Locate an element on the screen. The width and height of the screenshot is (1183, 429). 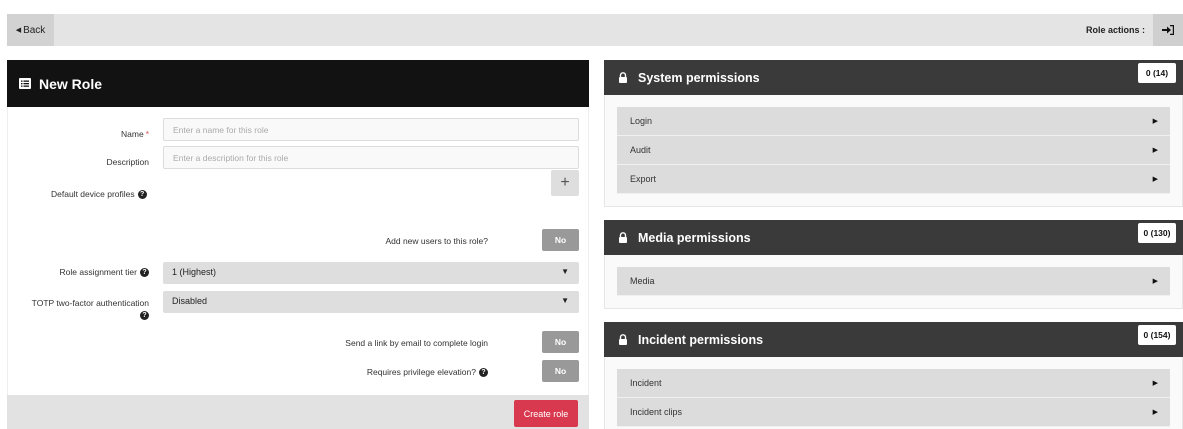
list-alt-icon is located at coordinates (25, 83).